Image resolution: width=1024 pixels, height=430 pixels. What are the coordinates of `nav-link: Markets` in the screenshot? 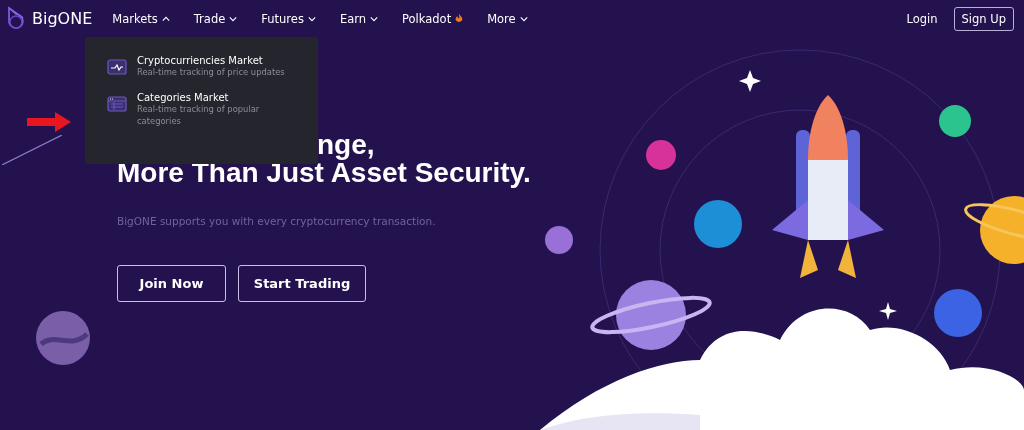 It's located at (141, 18).